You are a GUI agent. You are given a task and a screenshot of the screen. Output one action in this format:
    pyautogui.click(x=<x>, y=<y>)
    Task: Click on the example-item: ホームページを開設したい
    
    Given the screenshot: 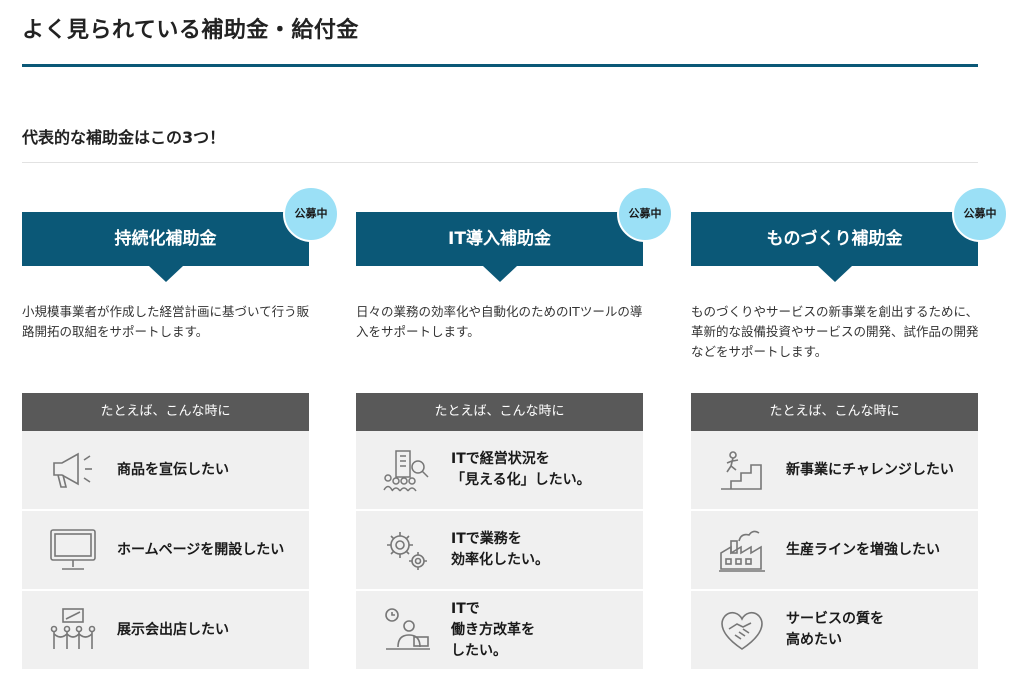 What is the action you would take?
    pyautogui.click(x=165, y=550)
    